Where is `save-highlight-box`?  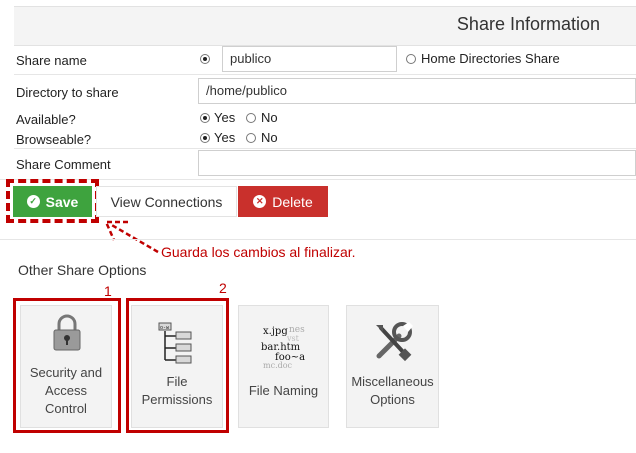
save-highlight-box is located at coordinates (52, 201).